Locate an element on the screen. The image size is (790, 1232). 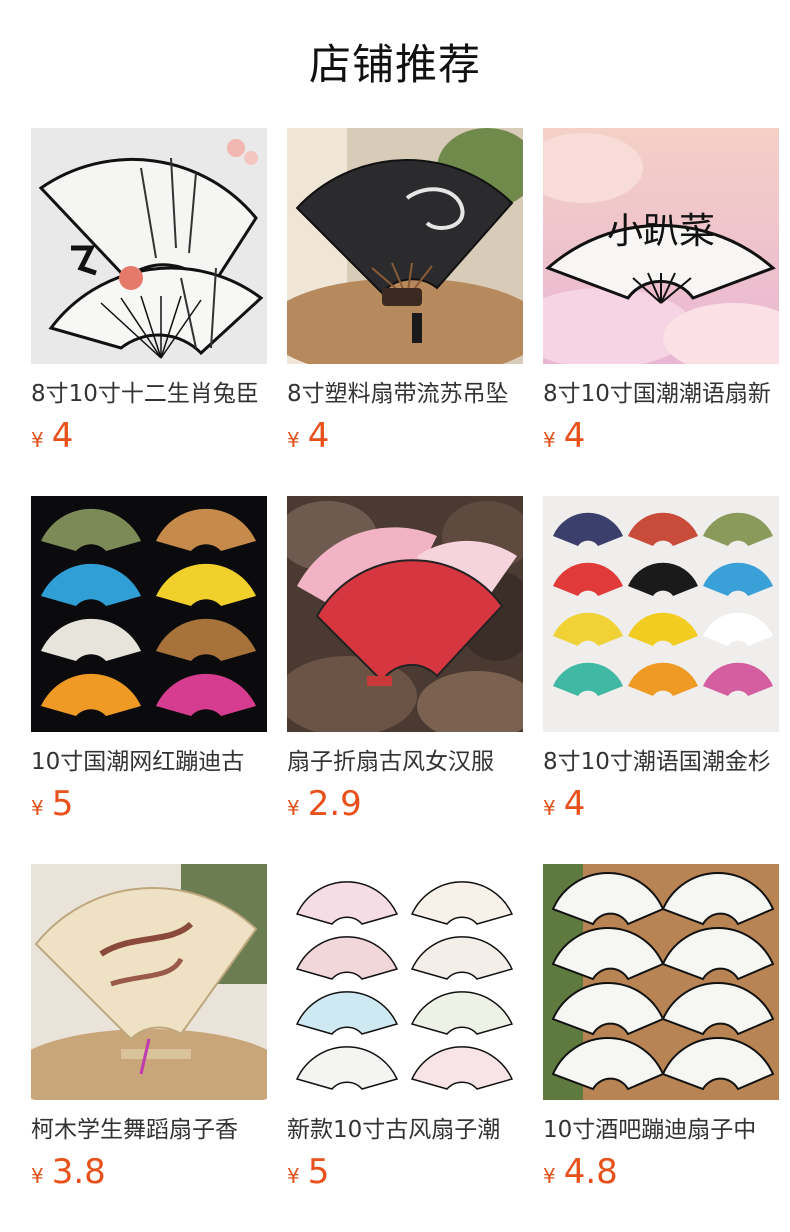
product-card: 10寸国潮网红蹦迪古 ¥ 5 is located at coordinates (149, 680).